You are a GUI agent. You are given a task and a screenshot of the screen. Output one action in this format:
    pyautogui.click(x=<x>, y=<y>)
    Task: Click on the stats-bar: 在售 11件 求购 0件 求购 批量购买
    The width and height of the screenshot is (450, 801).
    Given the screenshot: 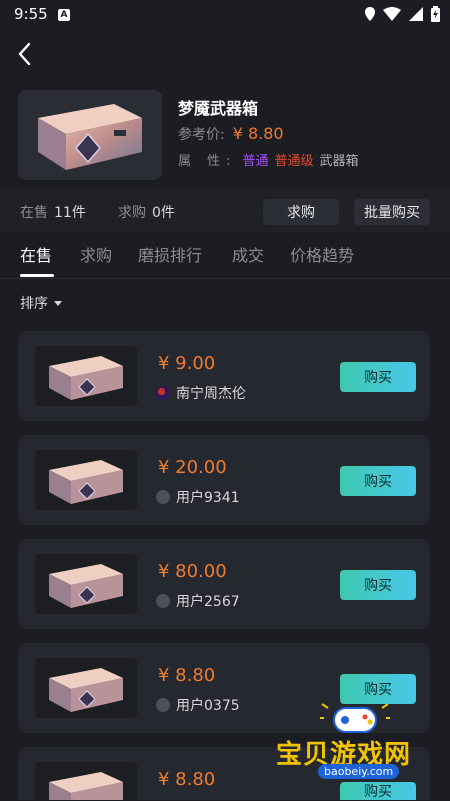 What is the action you would take?
    pyautogui.click(x=225, y=211)
    